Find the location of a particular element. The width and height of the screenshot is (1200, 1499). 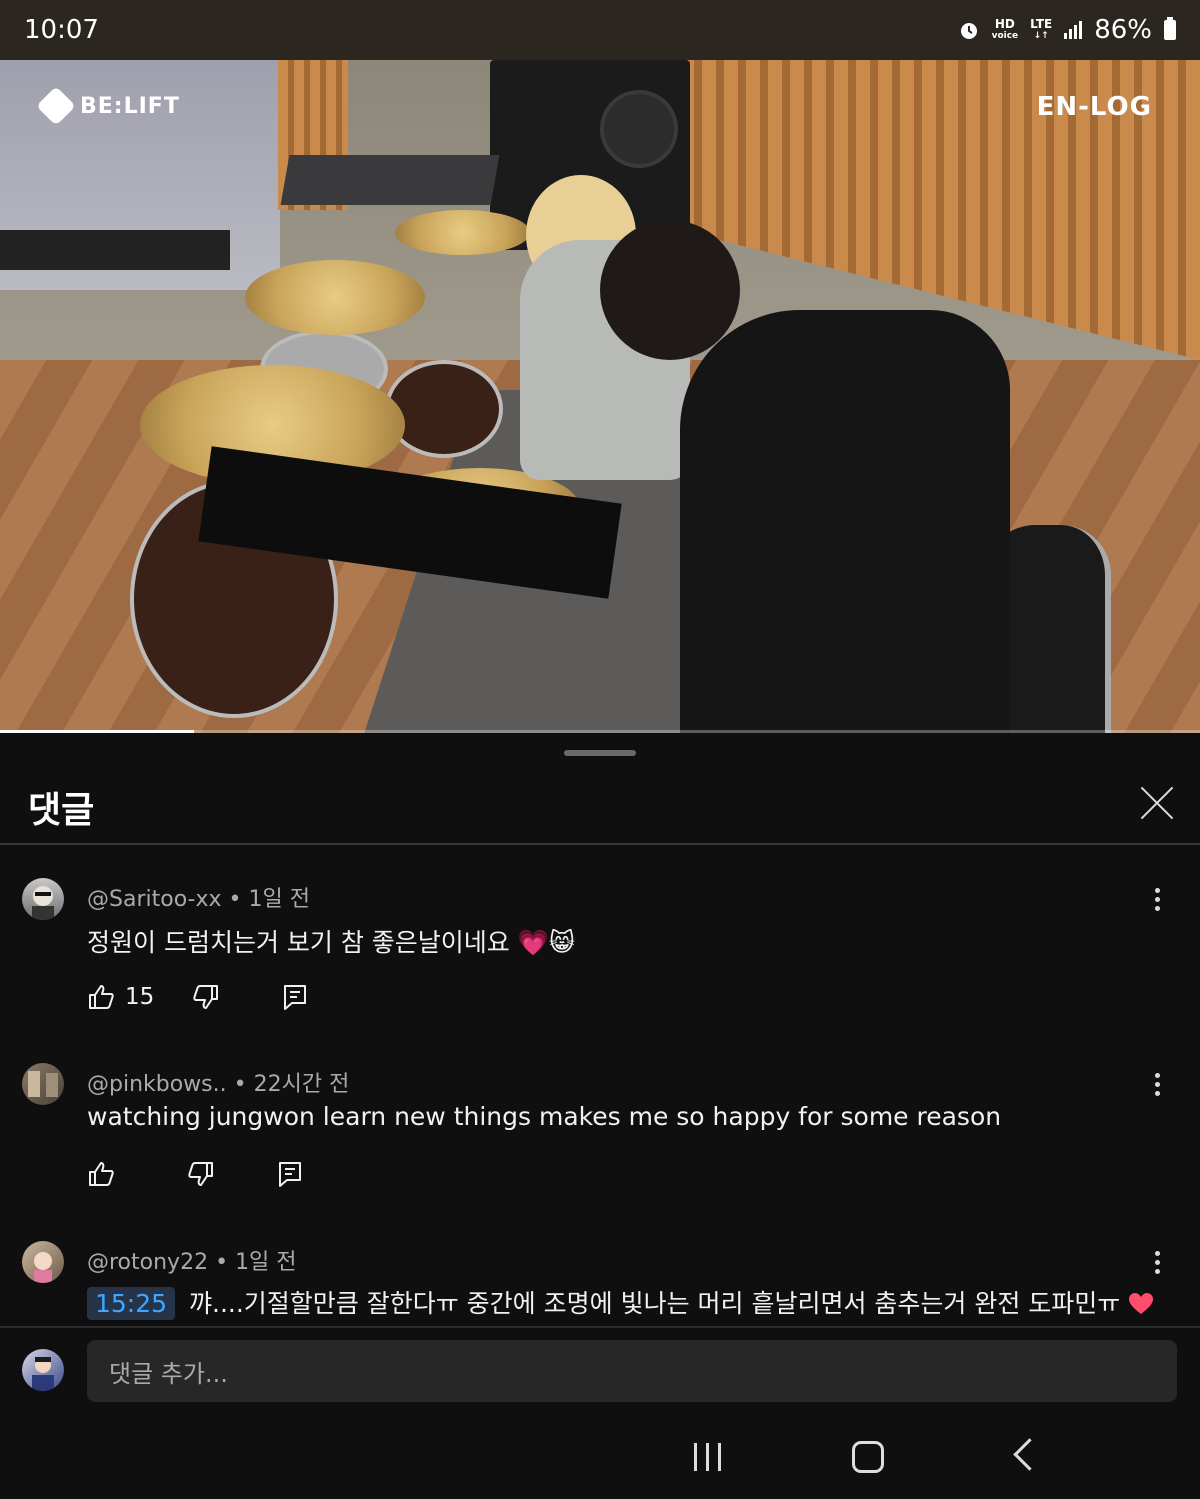

comment-actions: 15 is located at coordinates (197, 997).